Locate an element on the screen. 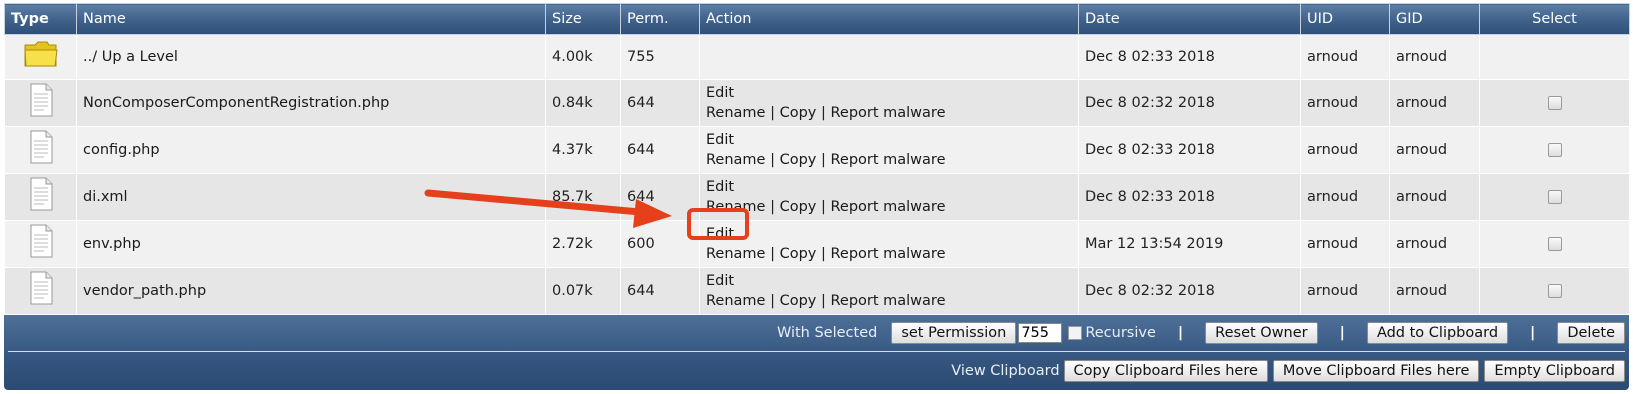 The image size is (1633, 394). file-name-link: config.php is located at coordinates (121, 150).